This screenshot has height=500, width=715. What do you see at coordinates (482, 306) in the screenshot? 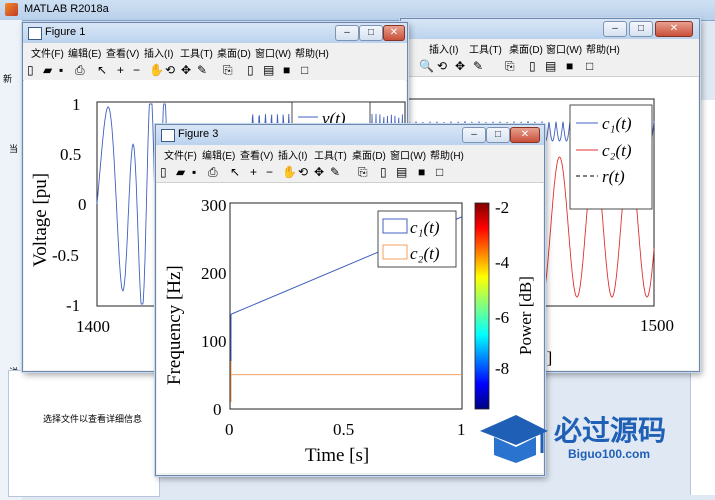
I see `colorbar` at bounding box center [482, 306].